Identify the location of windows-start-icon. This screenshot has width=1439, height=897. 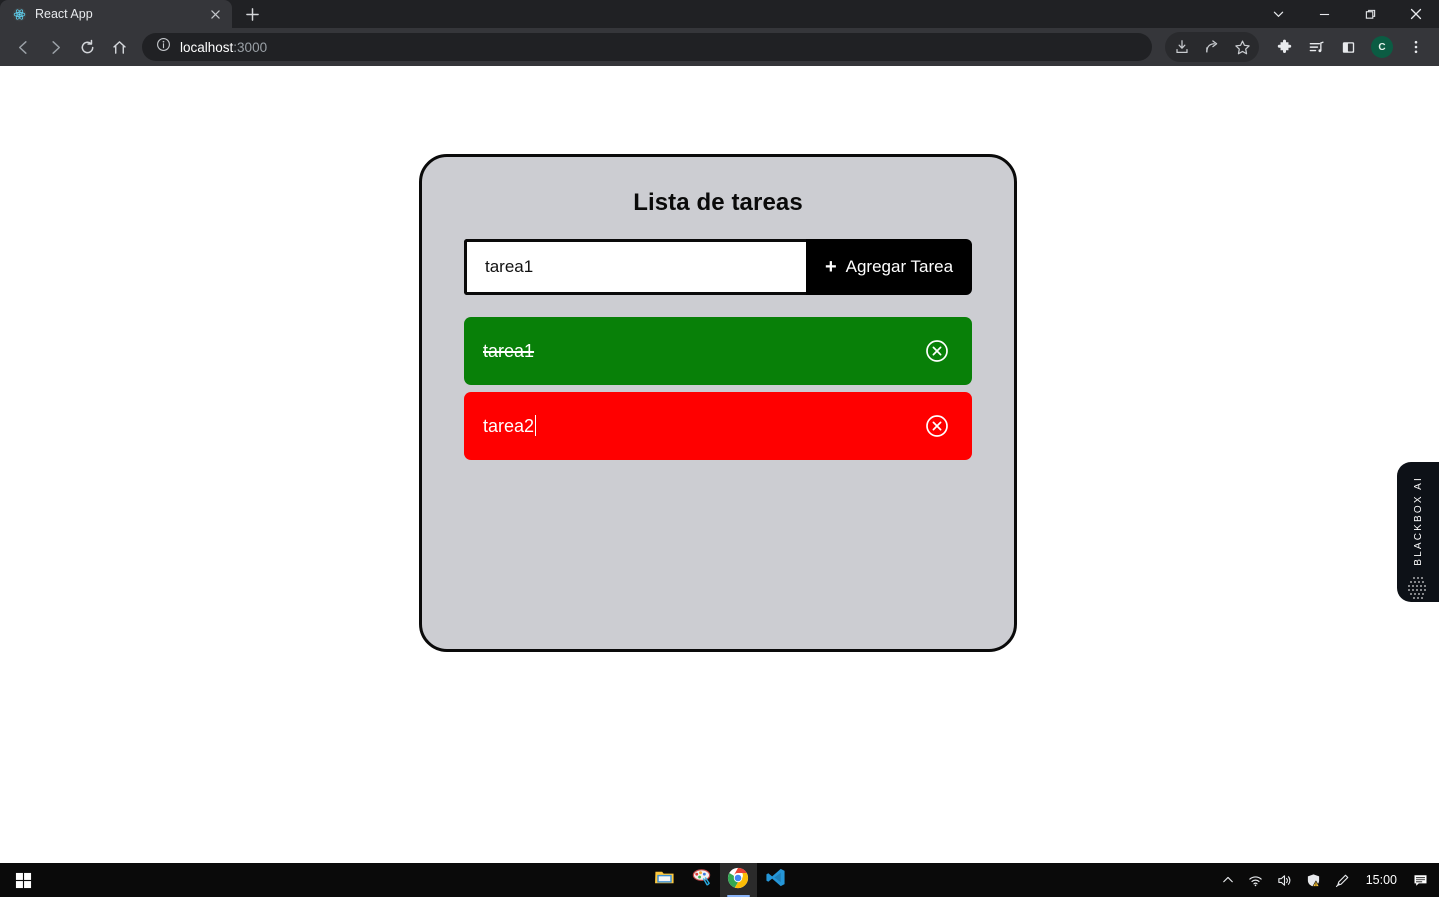
(23, 880).